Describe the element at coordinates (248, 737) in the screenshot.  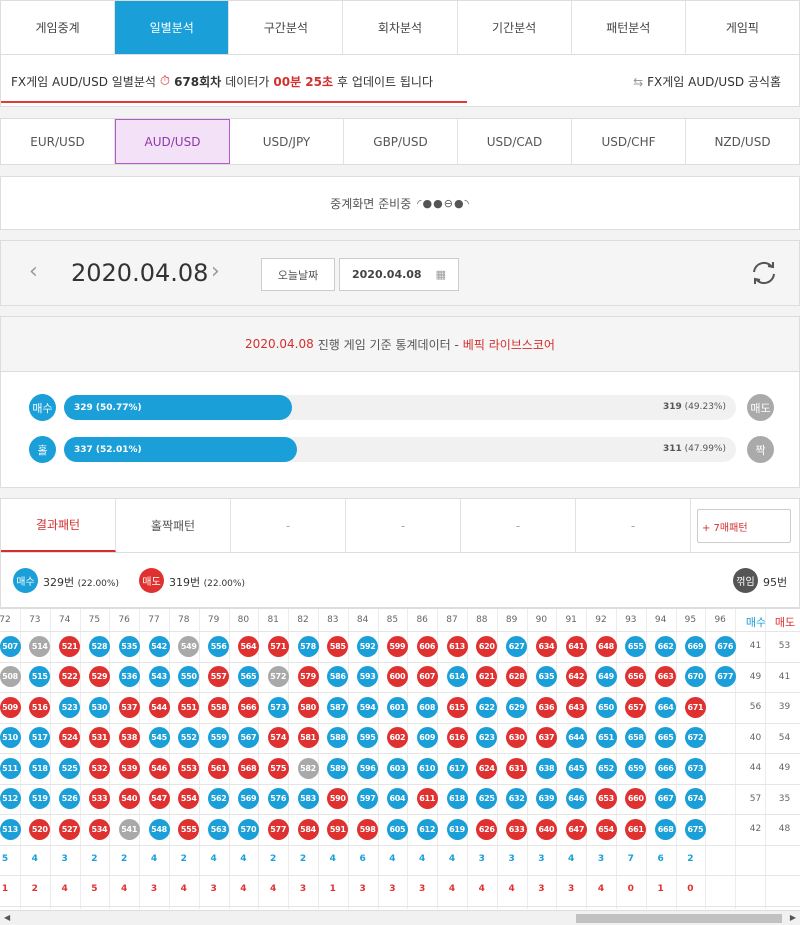
I see `pattern-ball: 567` at that location.